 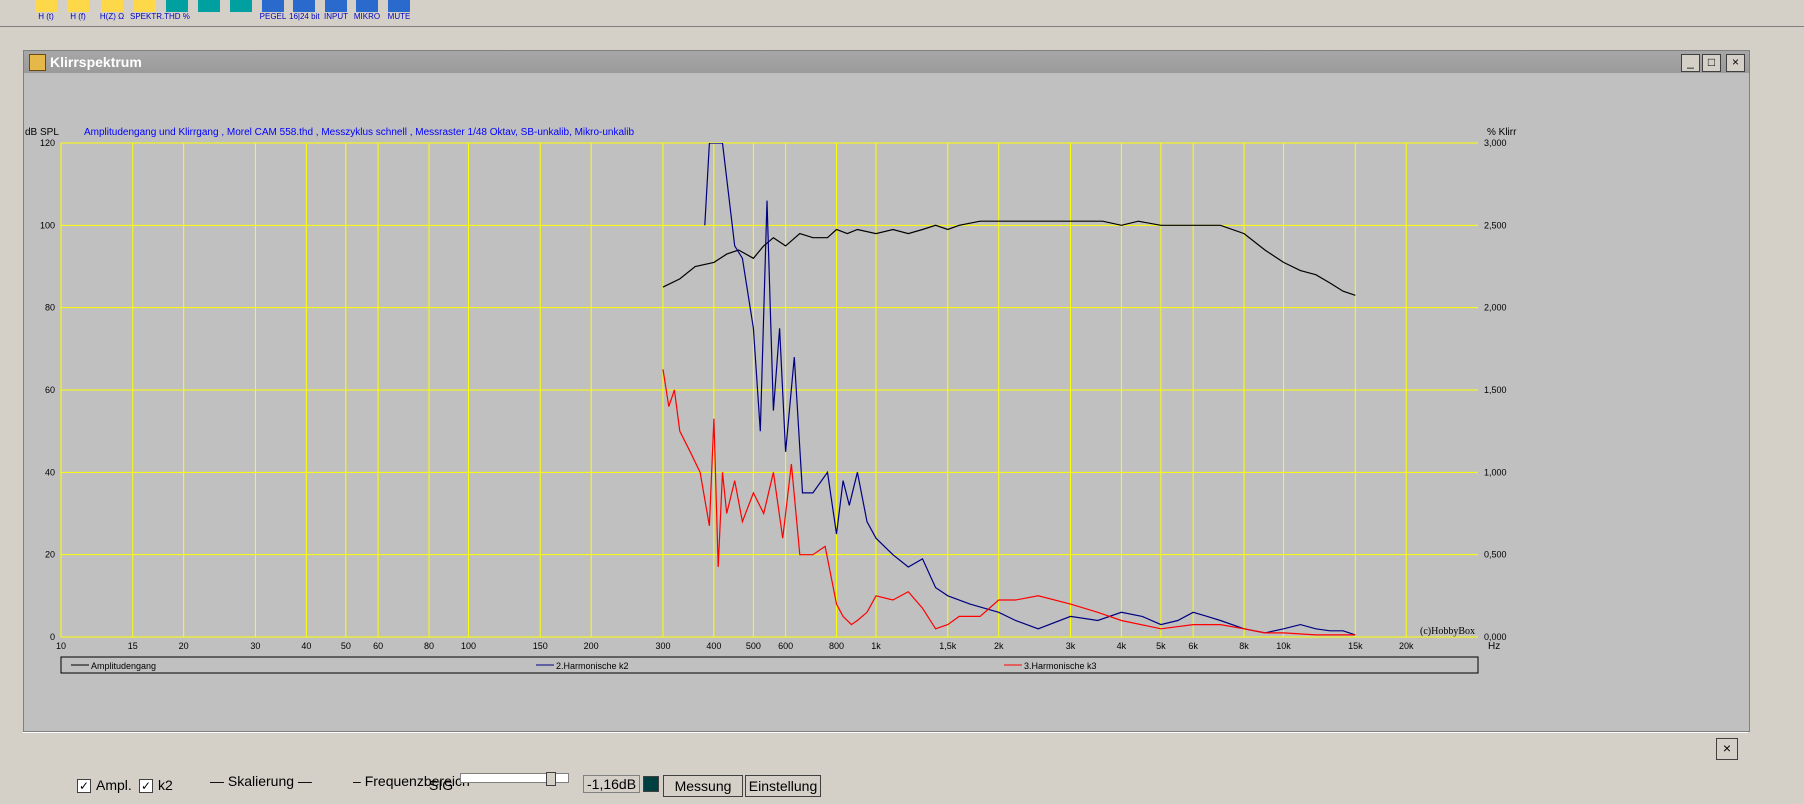 I want to click on y2-axis-label: % Klirr, so click(x=1502, y=132).